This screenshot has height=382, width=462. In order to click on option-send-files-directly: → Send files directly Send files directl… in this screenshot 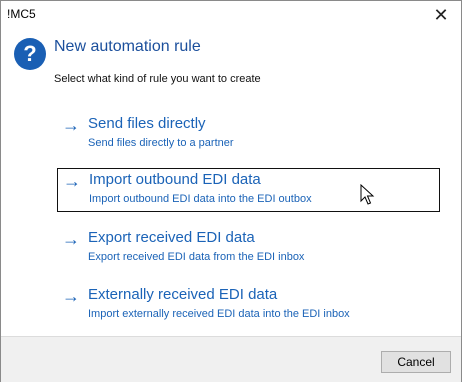, I will do `click(248, 135)`.